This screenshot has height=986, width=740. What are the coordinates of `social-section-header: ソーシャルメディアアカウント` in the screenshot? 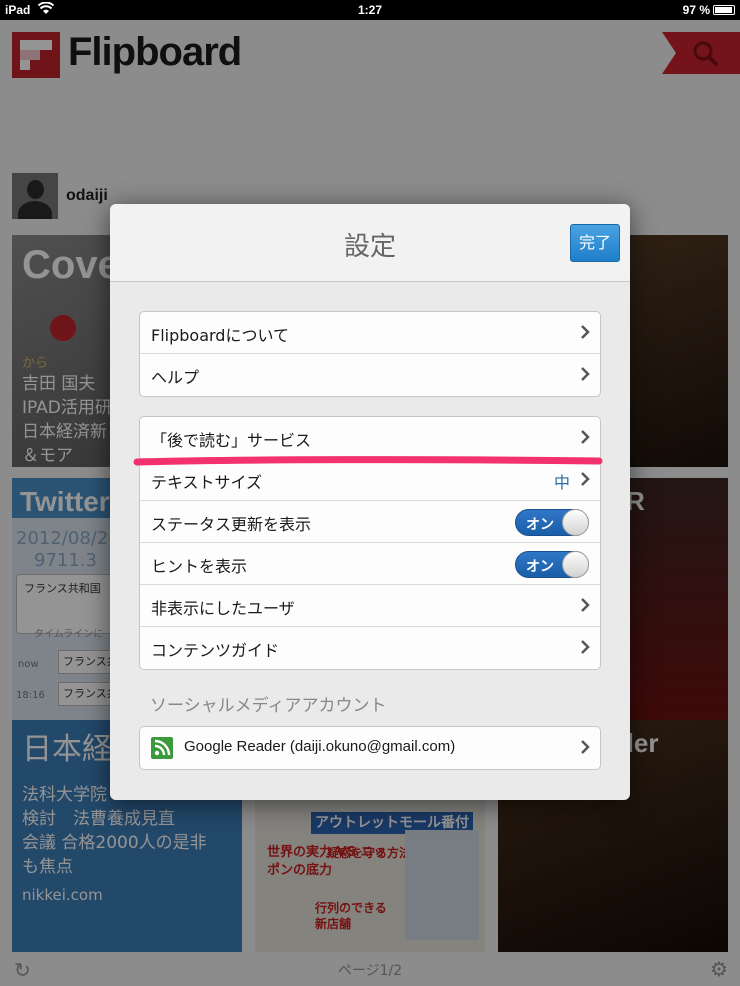 It's located at (268, 706).